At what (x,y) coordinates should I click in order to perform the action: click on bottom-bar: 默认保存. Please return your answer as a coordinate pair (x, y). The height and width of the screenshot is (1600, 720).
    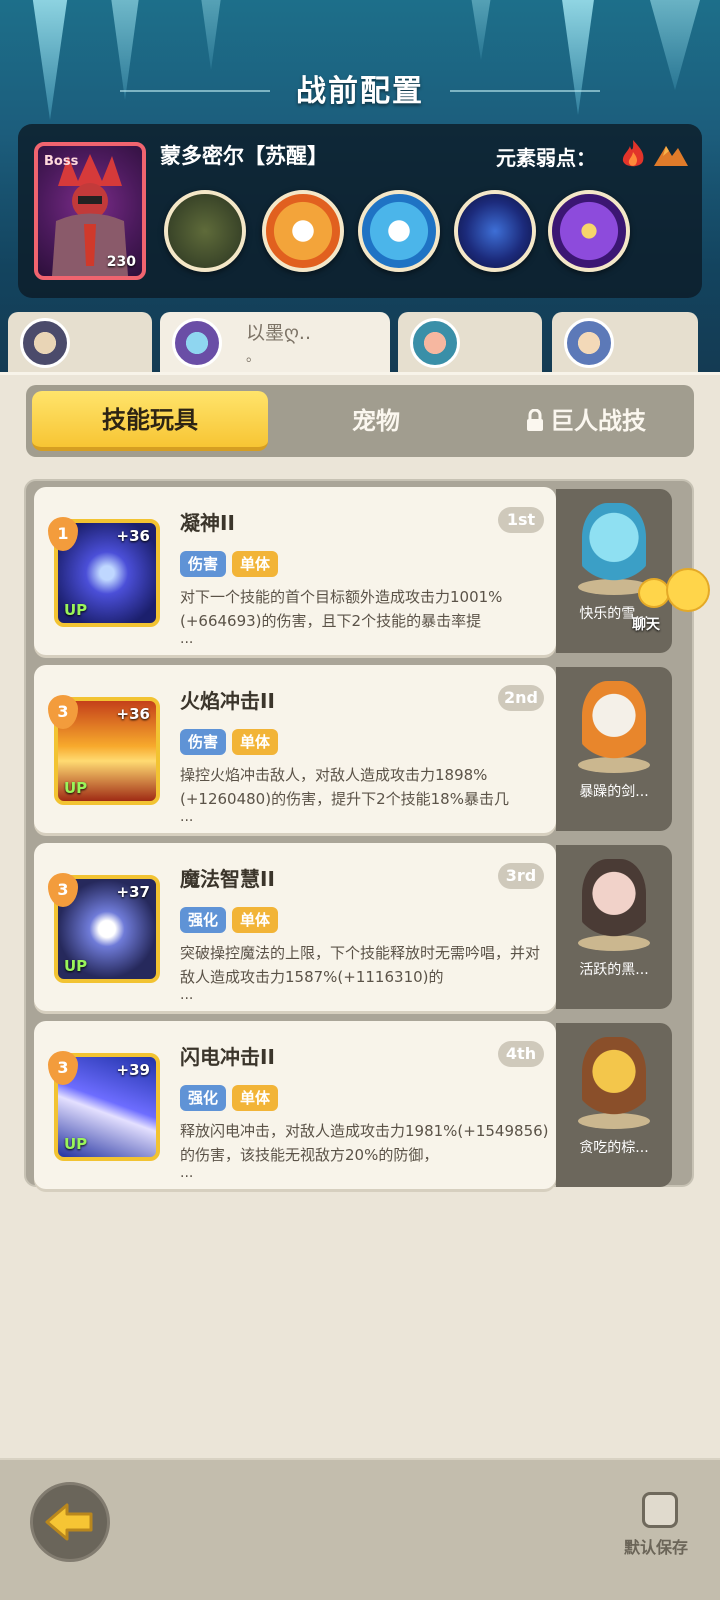
    Looking at the image, I should click on (360, 1529).